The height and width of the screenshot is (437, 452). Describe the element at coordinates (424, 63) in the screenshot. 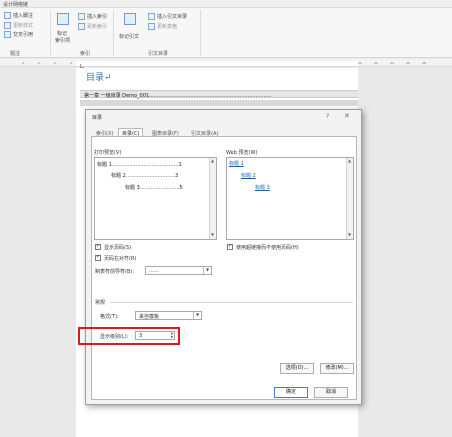

I see `ruler-tick: 48` at that location.